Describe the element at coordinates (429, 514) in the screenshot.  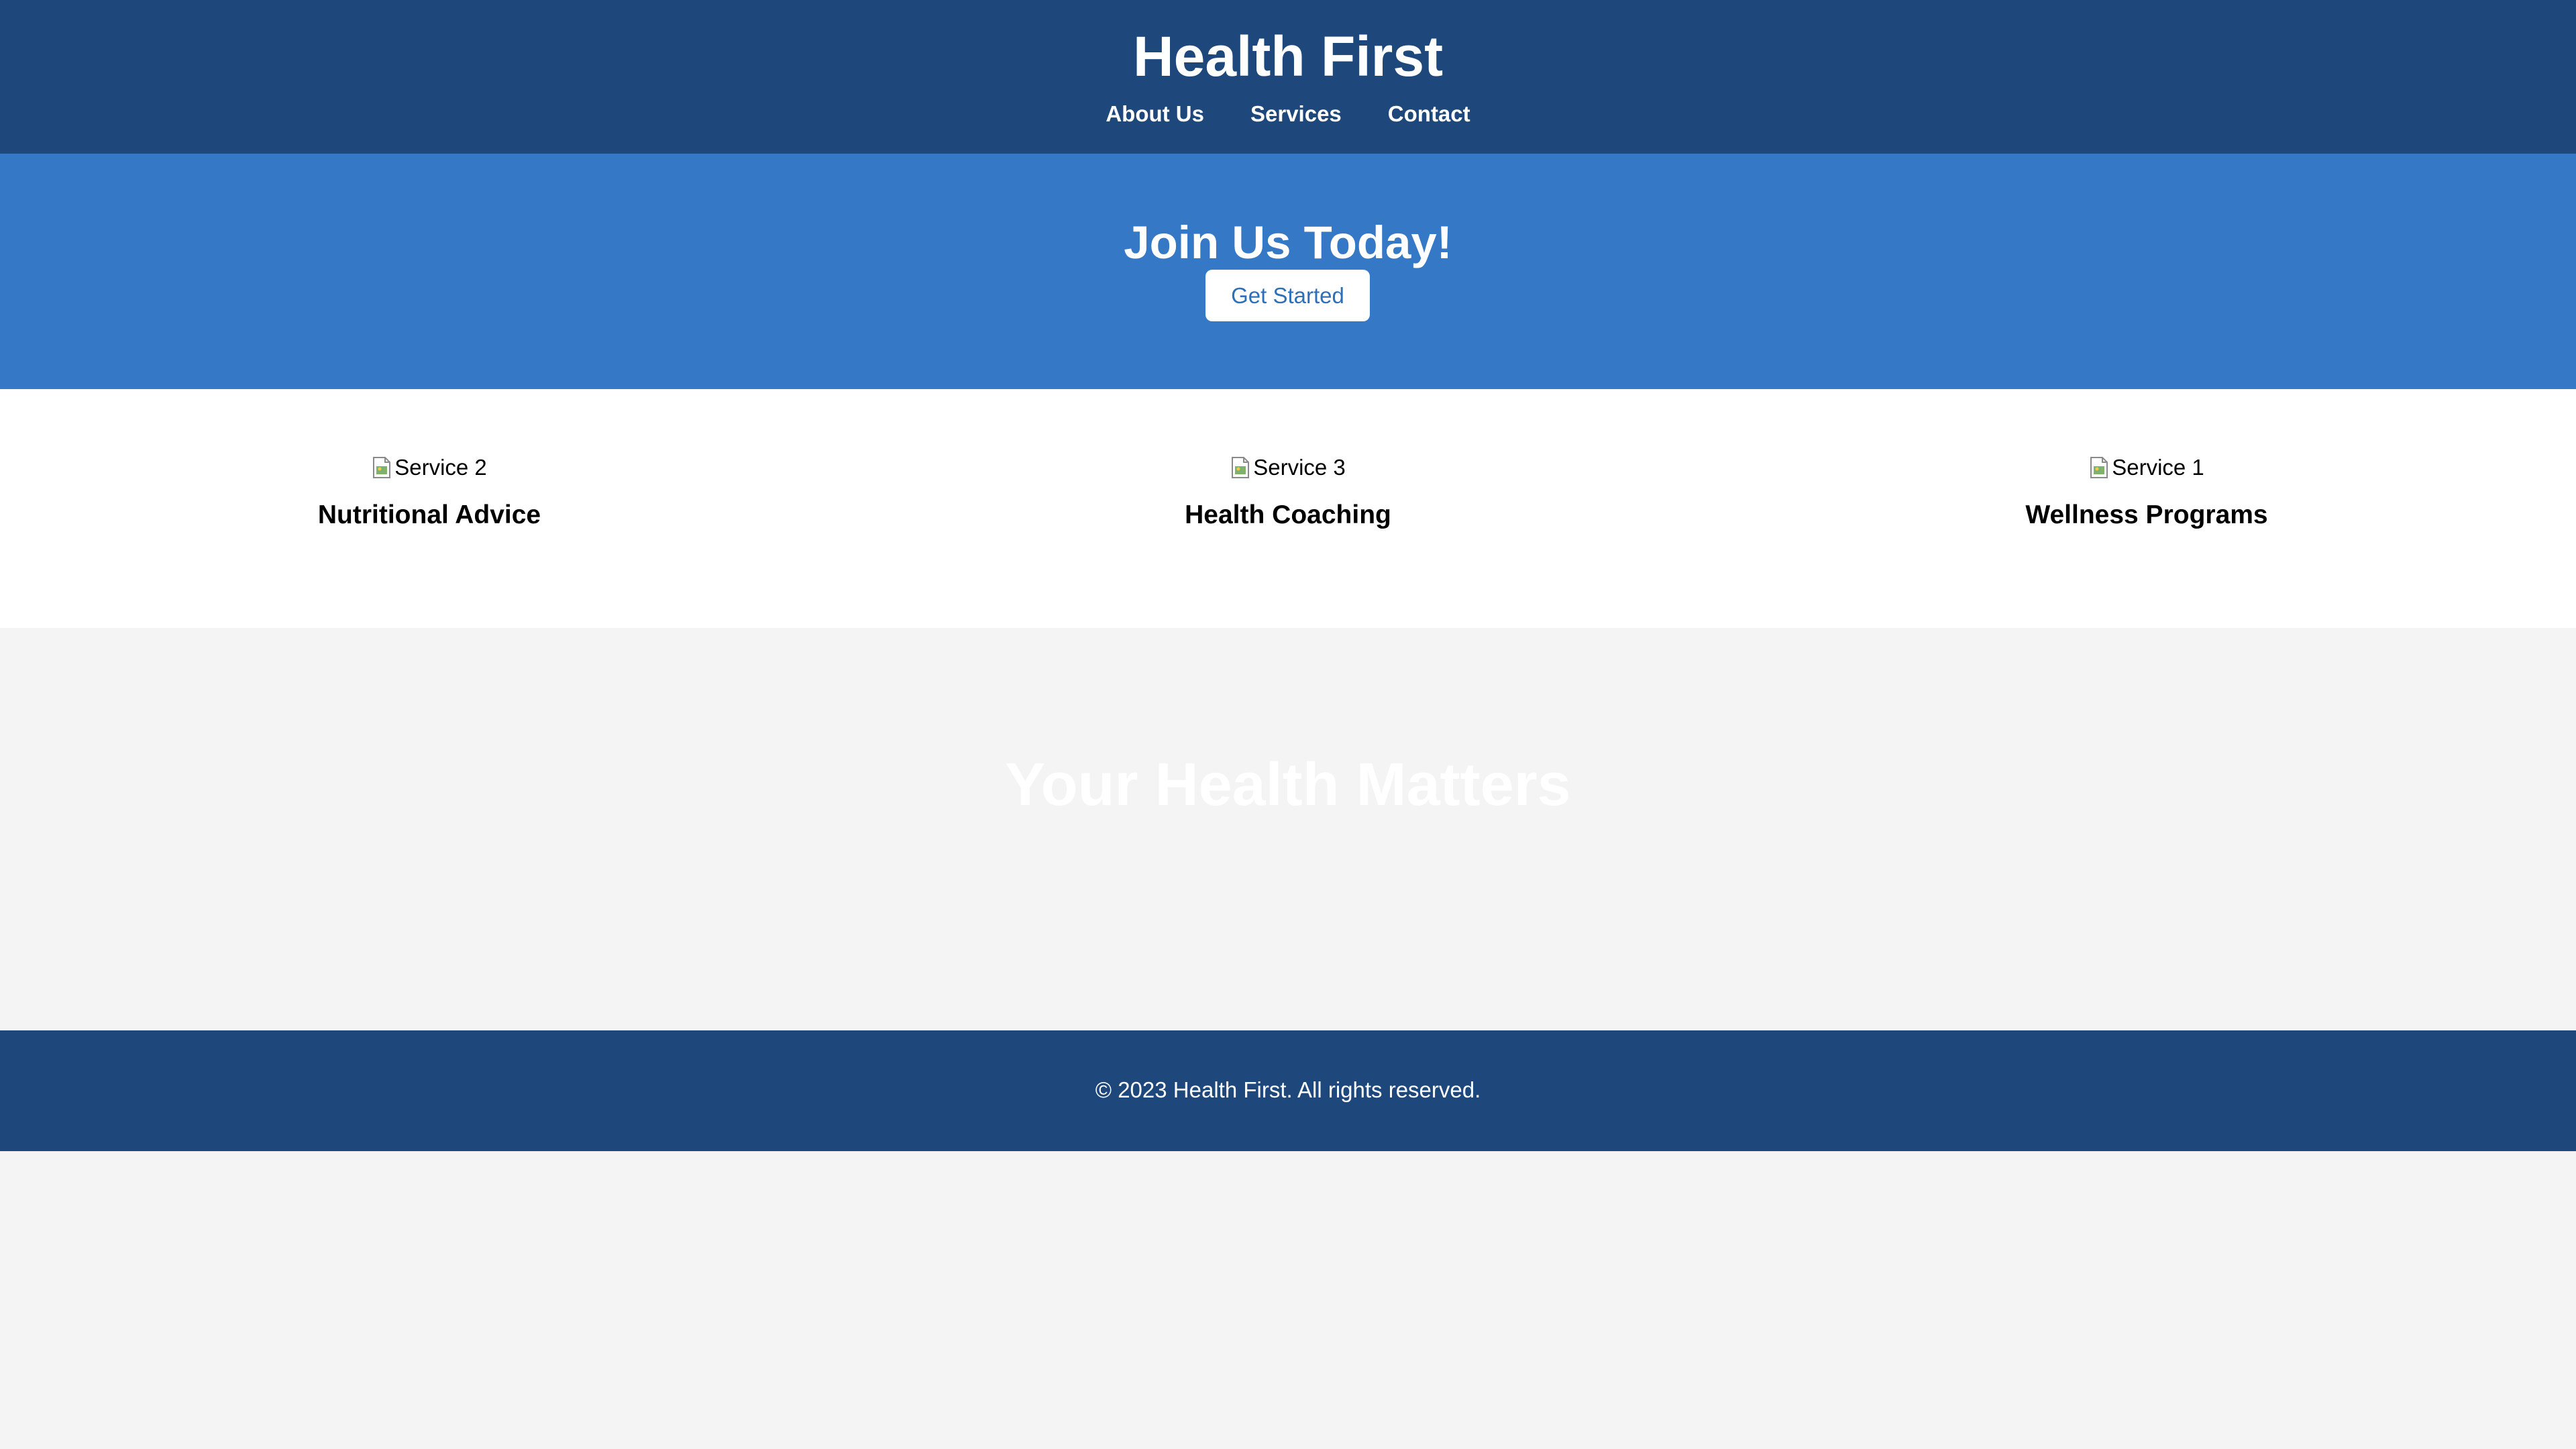
I see `service-title: Nutritional Advice` at that location.